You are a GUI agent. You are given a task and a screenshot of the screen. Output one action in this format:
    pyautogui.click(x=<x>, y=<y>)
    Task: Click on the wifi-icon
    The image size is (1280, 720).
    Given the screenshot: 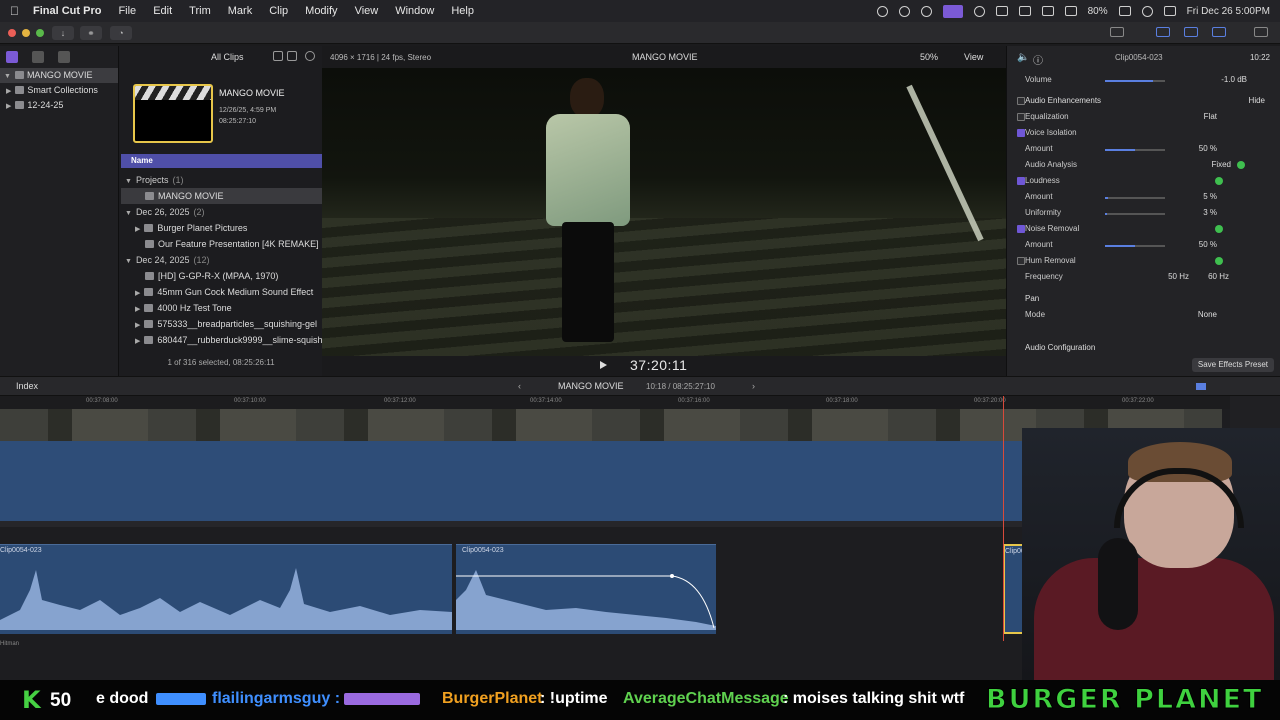 What is the action you would take?
    pyautogui.click(x=1070, y=11)
    